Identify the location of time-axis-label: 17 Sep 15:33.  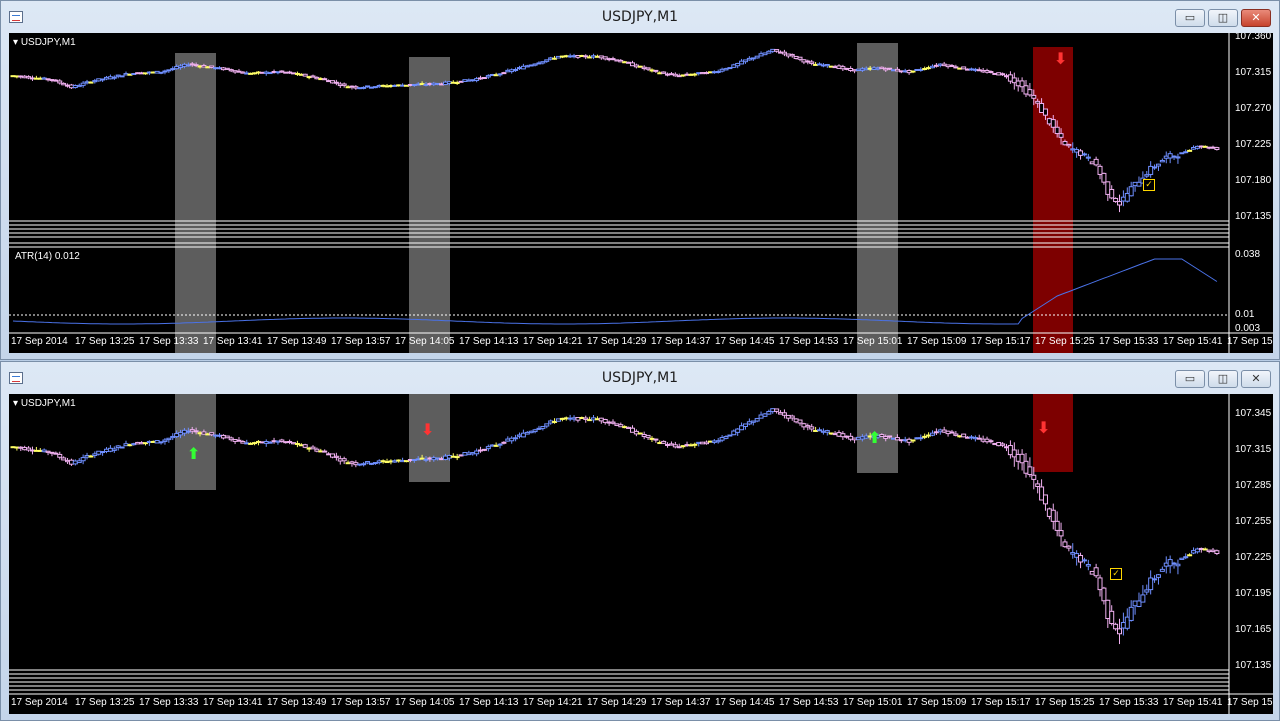
(1129, 341).